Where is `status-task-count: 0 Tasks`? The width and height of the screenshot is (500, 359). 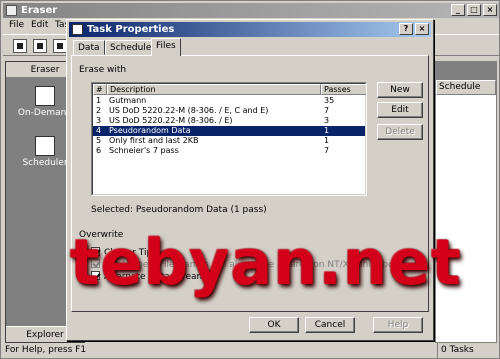
status-task-count: 0 Tasks is located at coordinates (468, 350).